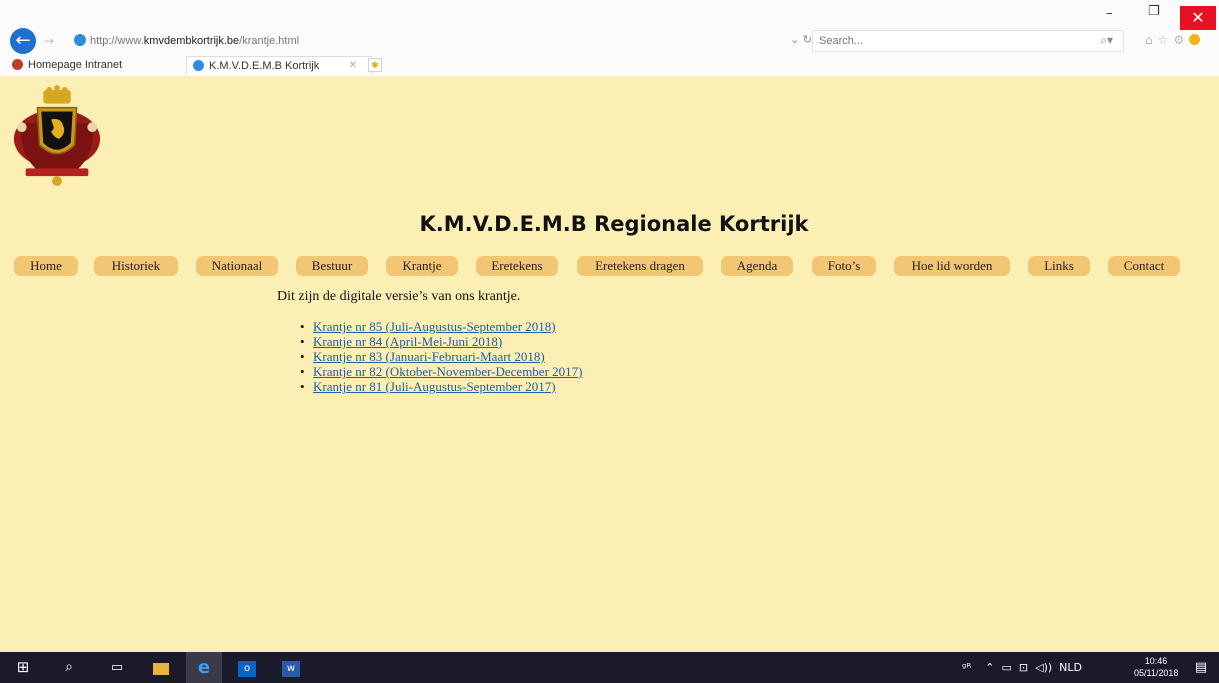 The height and width of the screenshot is (683, 1219). I want to click on search-box: ⌕▾, so click(968, 41).